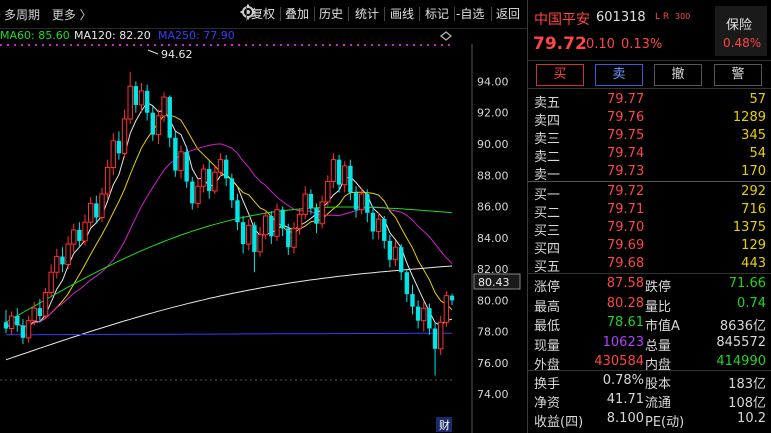  I want to click on ma60-label: MA60: 85.60, so click(35, 35).